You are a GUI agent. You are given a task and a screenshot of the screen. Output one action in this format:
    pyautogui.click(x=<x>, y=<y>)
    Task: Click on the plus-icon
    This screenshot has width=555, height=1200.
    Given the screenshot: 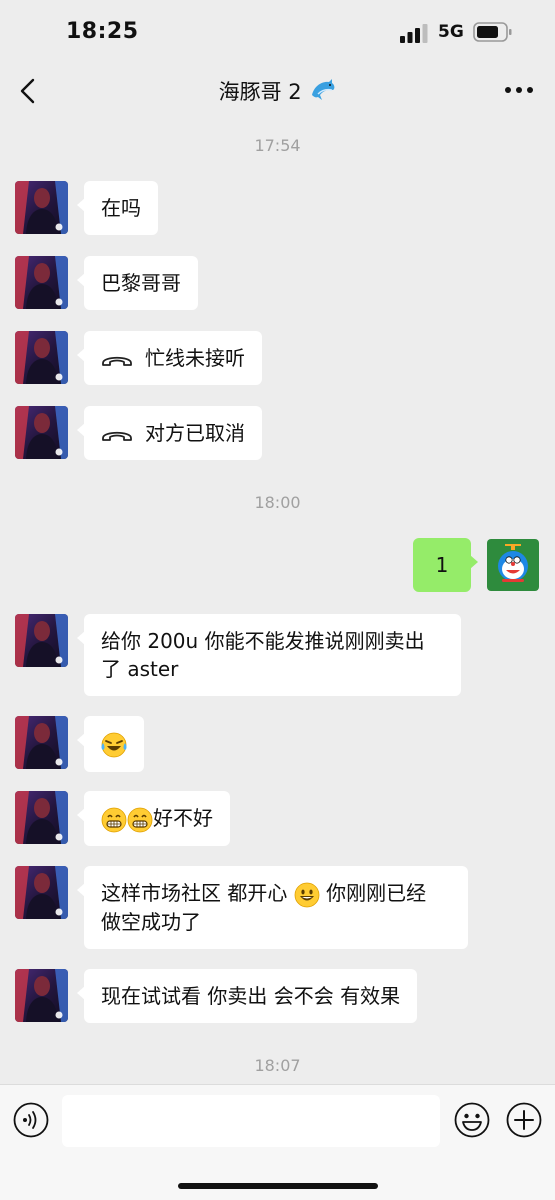 What is the action you would take?
    pyautogui.click(x=524, y=1120)
    